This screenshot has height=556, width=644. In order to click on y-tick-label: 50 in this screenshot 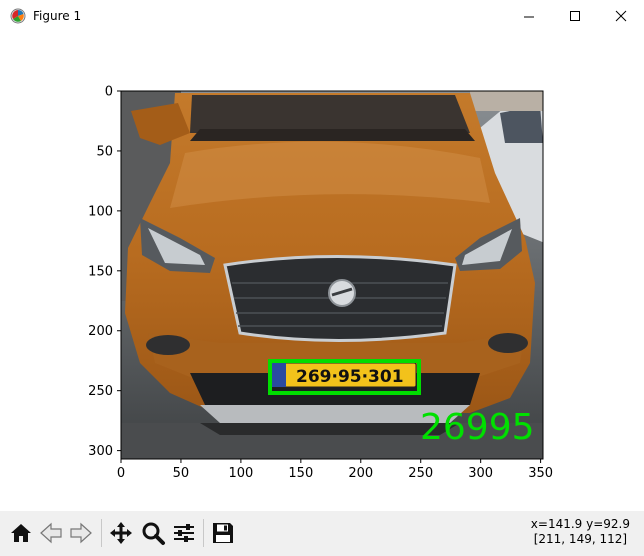, I will do `click(104, 151)`.